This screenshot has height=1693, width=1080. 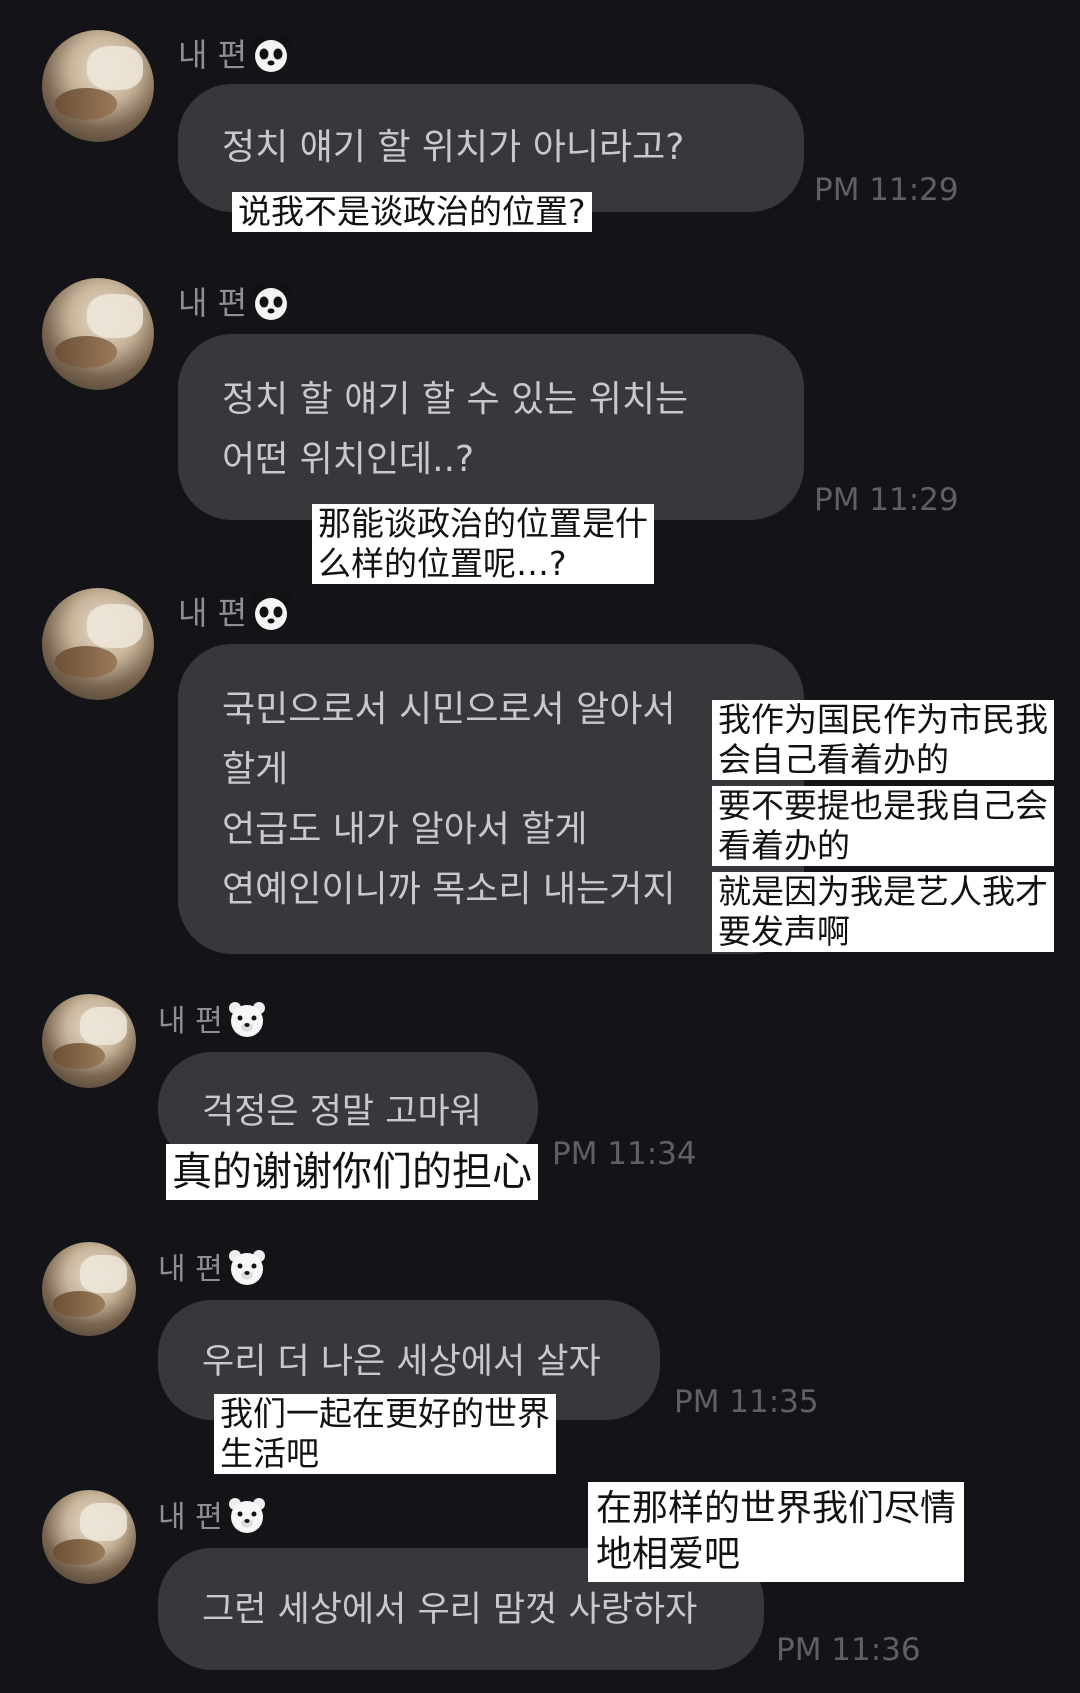 What do you see at coordinates (883, 740) in the screenshot?
I see `translation-caption: 我作为国民作为市民我 会自己看着办的` at bounding box center [883, 740].